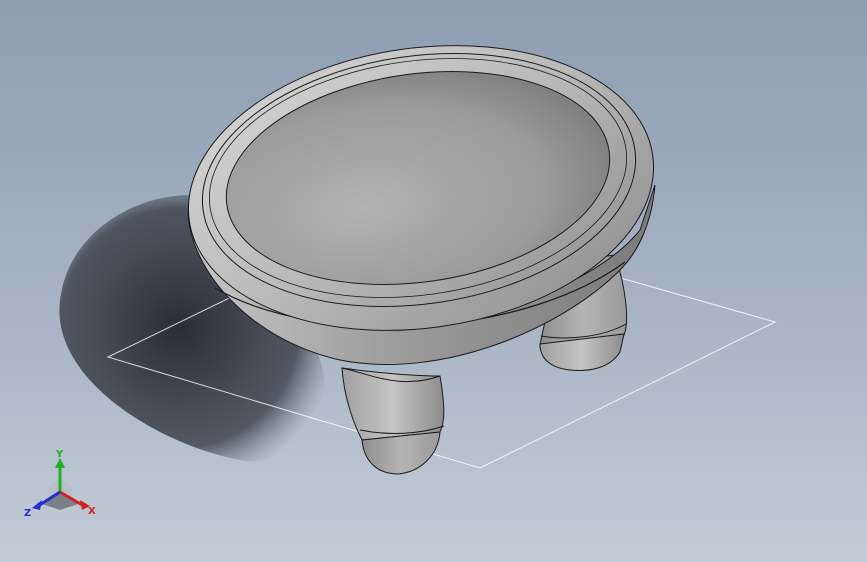 The width and height of the screenshot is (867, 562). I want to click on axis-triad: Y X Z, so click(62, 484).